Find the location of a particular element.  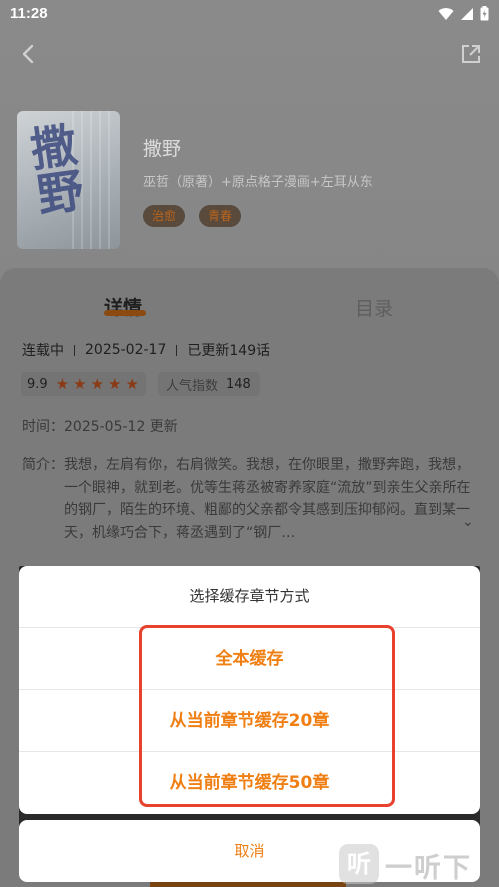

popularity-value: 148 is located at coordinates (238, 384).